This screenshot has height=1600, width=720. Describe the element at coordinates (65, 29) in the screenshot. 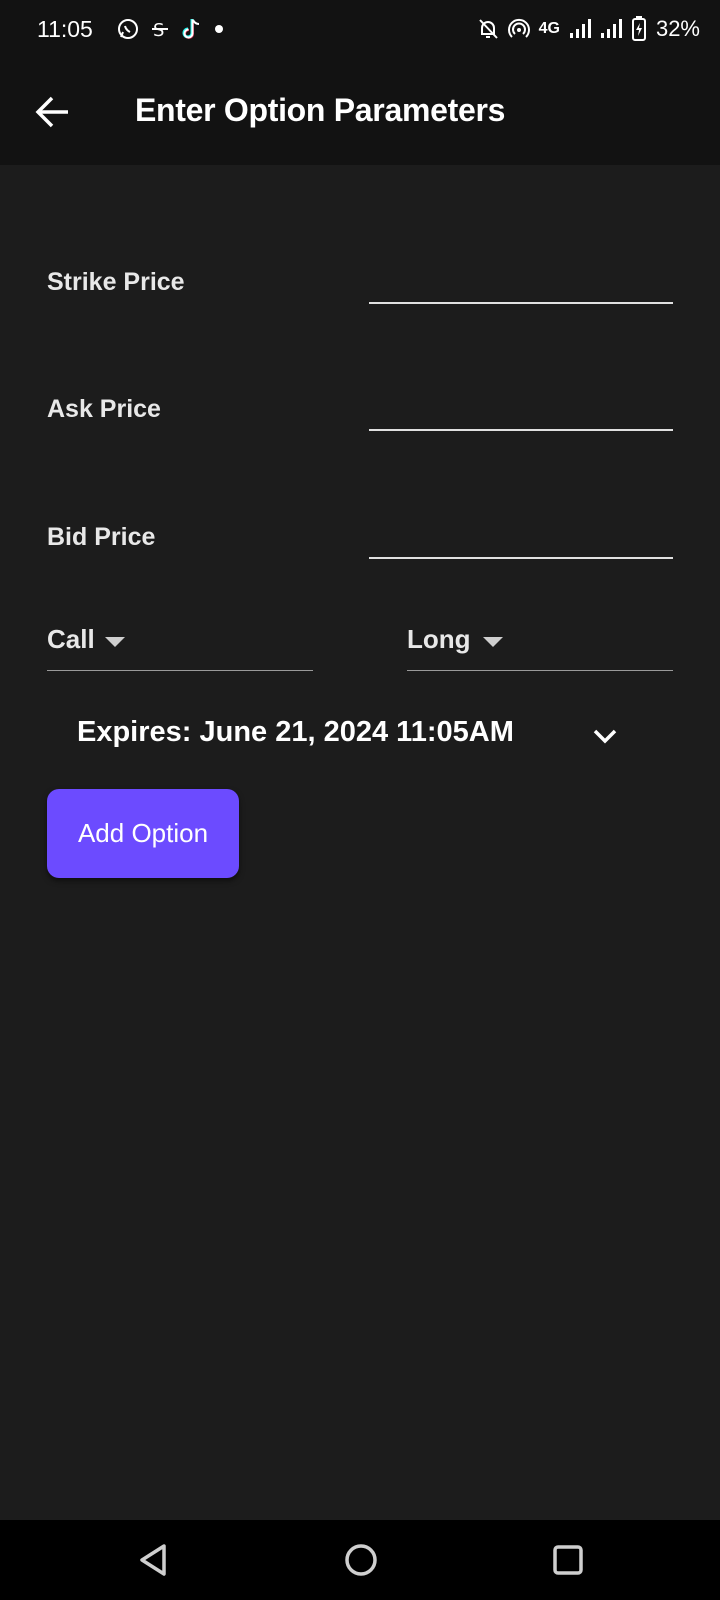

I see `status-time: 11:05` at that location.